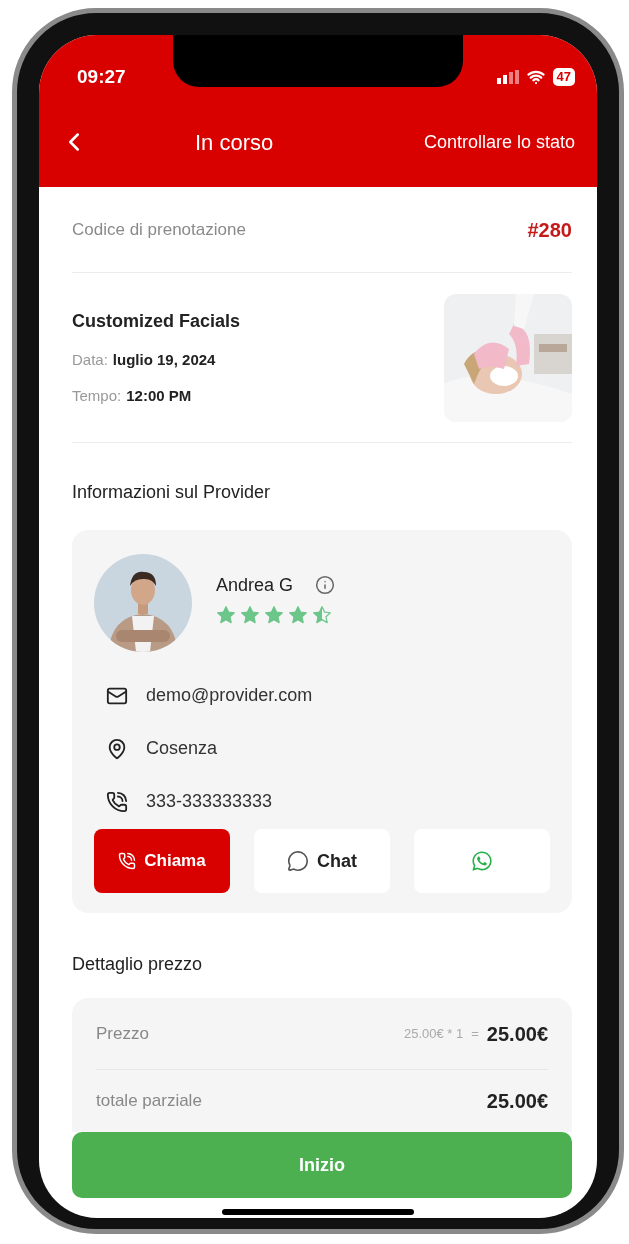 The width and height of the screenshot is (629, 1244). What do you see at coordinates (298, 861) in the screenshot?
I see `chat-bubble-icon` at bounding box center [298, 861].